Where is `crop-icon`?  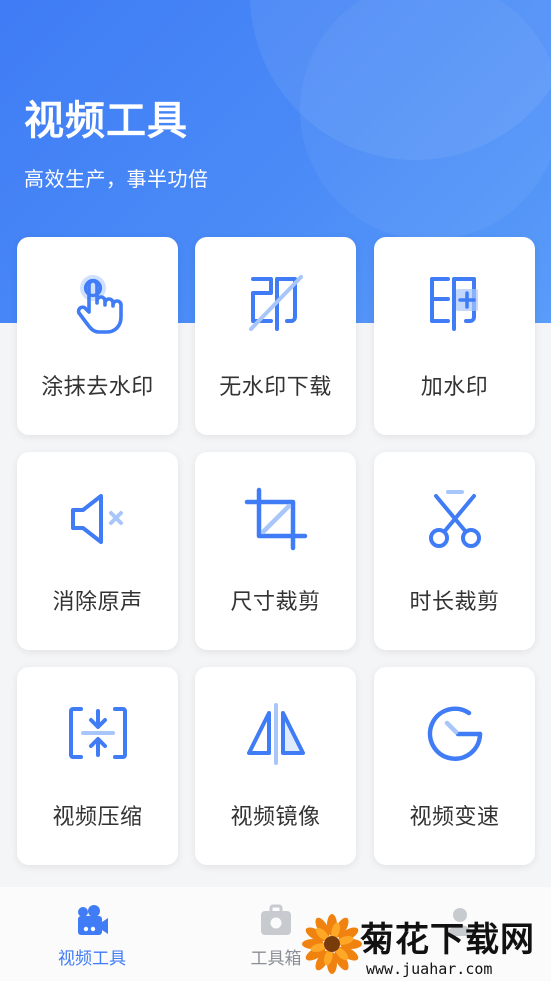 crop-icon is located at coordinates (275, 519).